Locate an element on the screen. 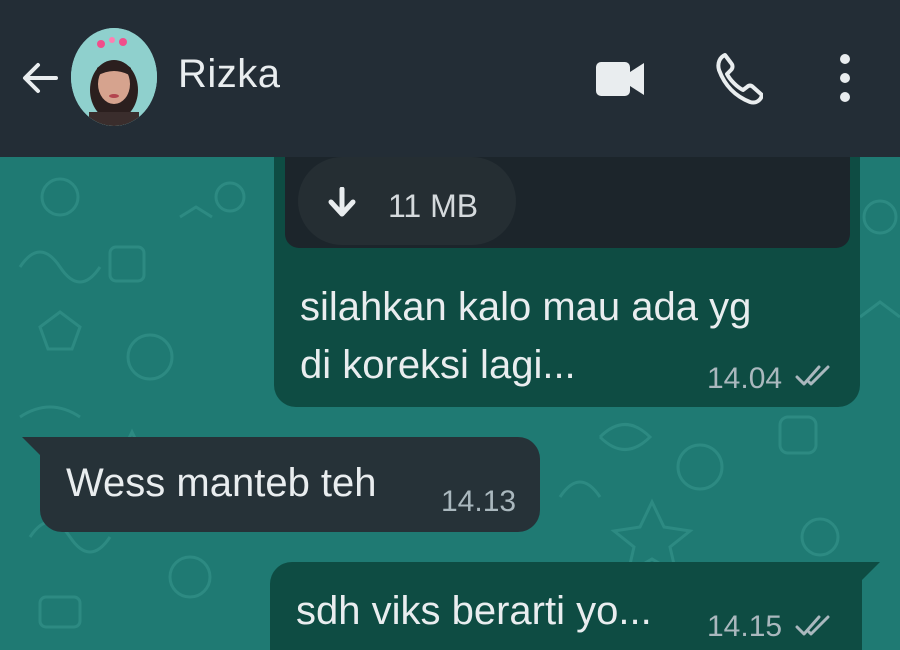 This screenshot has width=900, height=650. download-arrow-icon is located at coordinates (342, 202).